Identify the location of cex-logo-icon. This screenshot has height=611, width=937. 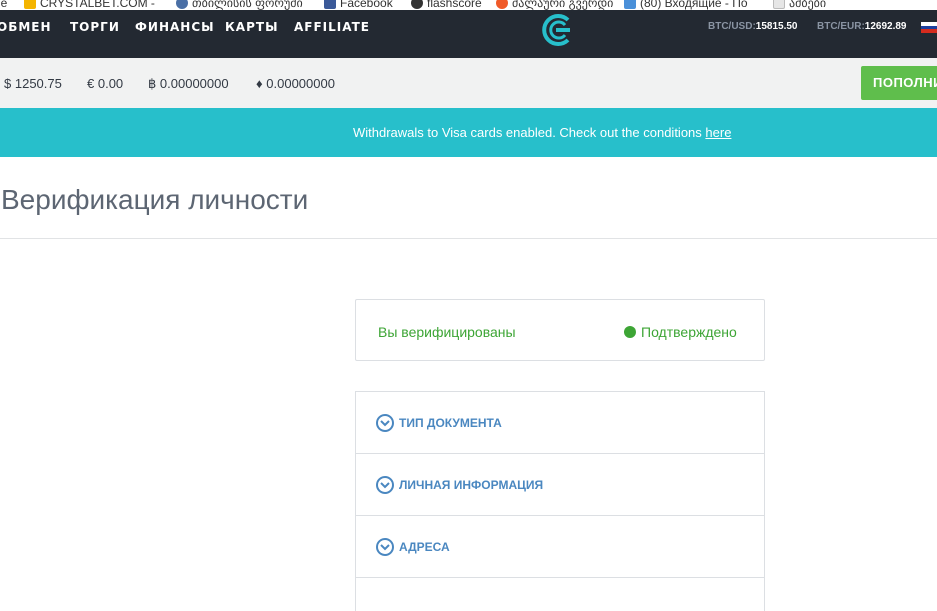
(560, 30).